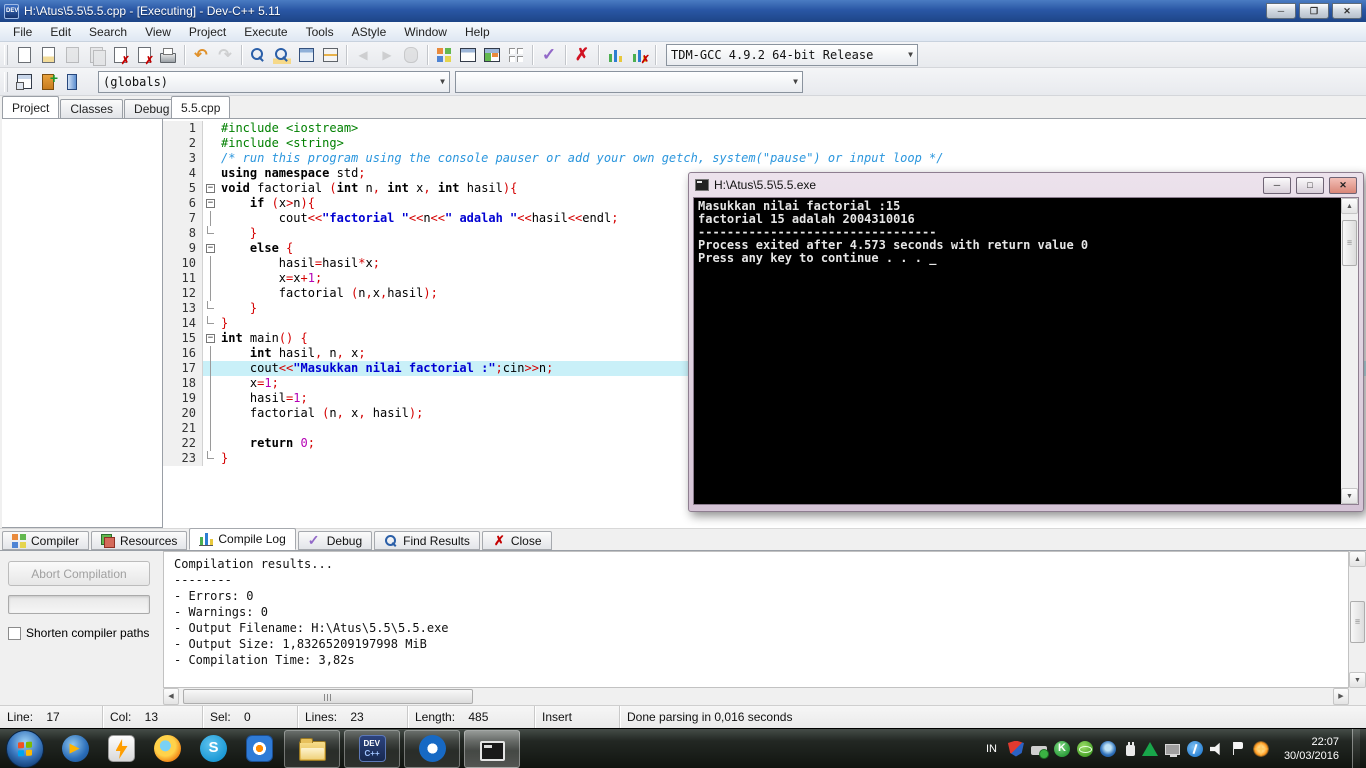  I want to click on delete-profile-button, so click(639, 55).